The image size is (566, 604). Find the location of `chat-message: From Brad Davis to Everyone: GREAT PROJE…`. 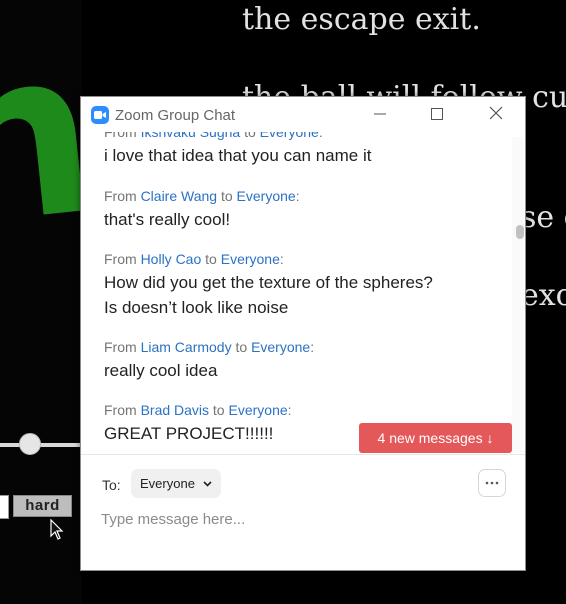

chat-message: From Brad Davis to Everyone: GREAT PROJE… is located at coordinates (198, 423).